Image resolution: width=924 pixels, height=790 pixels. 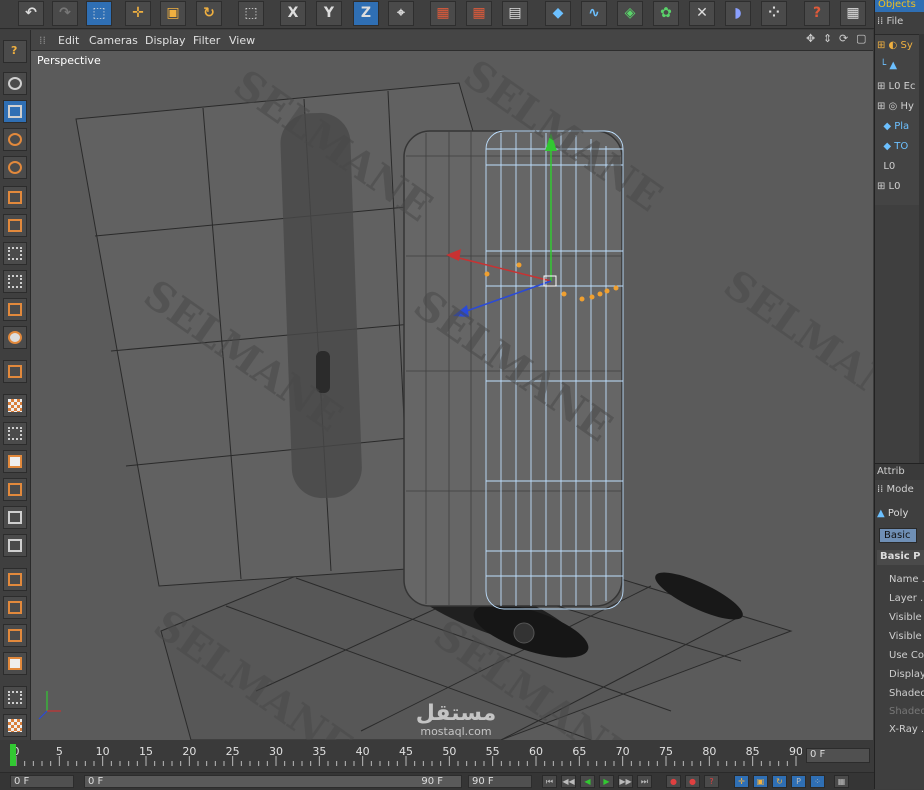 I want to click on field-display-color: Display, so click(x=906, y=674).